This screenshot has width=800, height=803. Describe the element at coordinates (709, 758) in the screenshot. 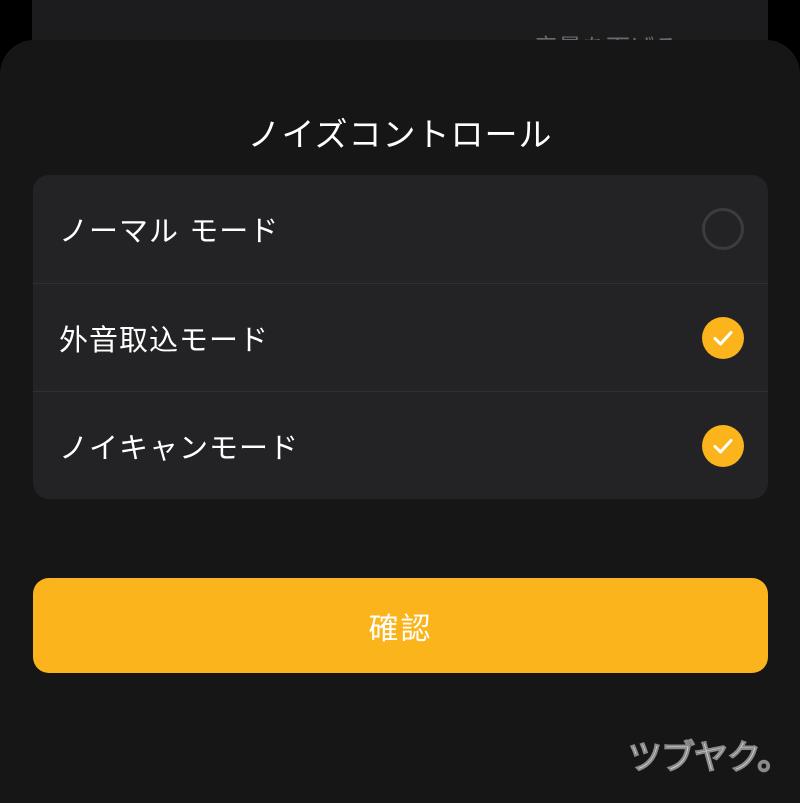

I see `watermark-logo: ツブヤク。` at that location.